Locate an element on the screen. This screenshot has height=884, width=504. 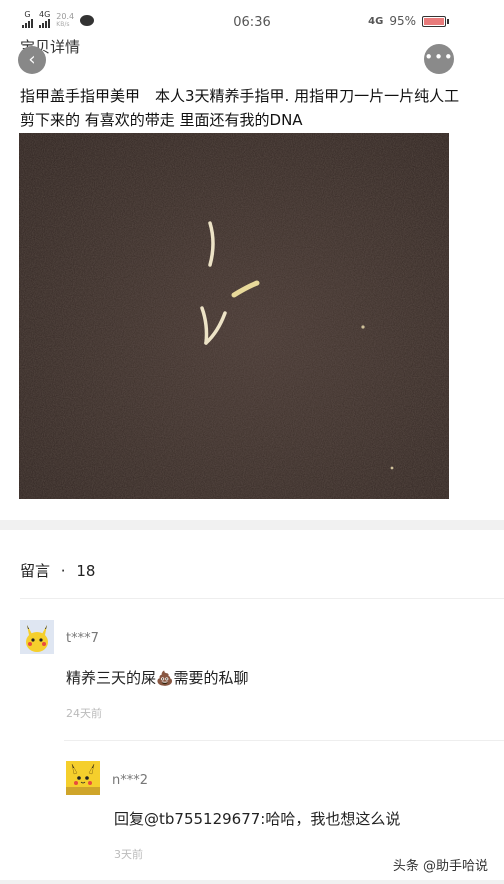
more-dots-icon: ••• is located at coordinates (439, 57).